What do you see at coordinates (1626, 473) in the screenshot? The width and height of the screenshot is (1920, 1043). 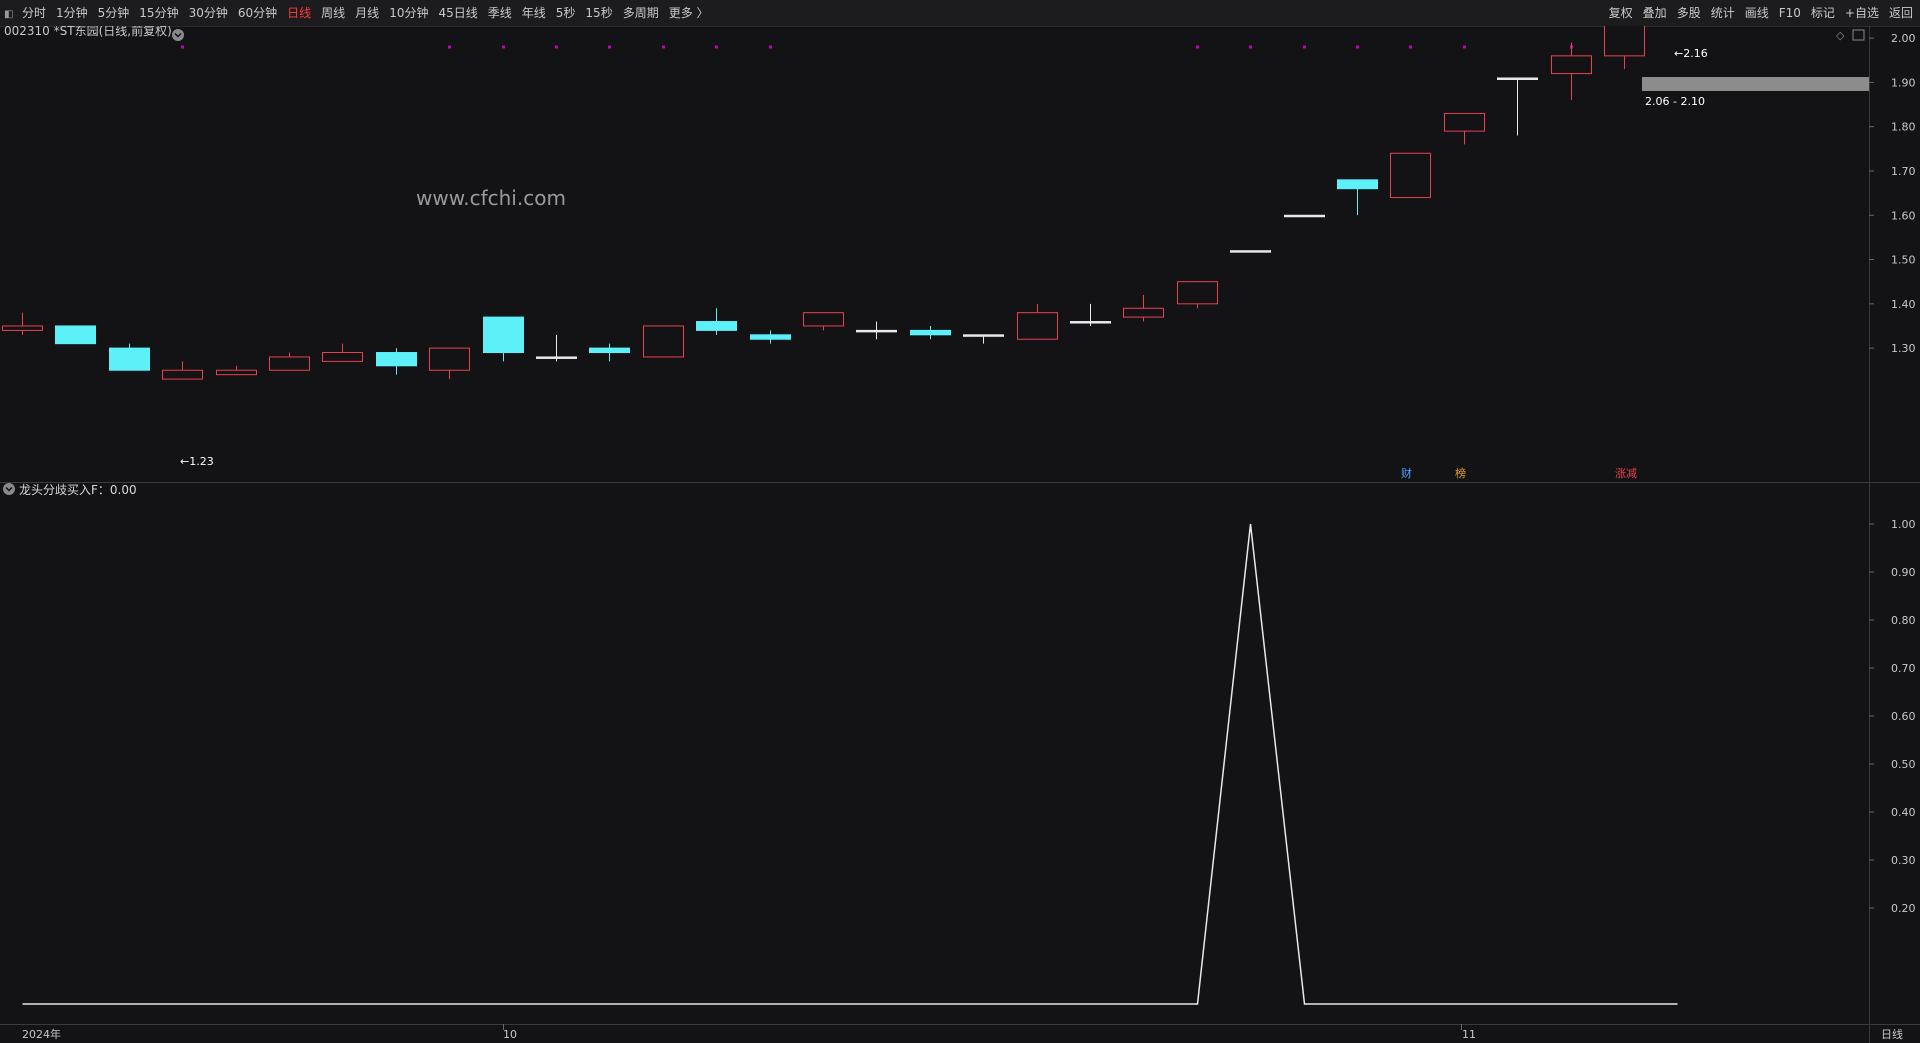 I see `event-badge-reduce: 涨减` at bounding box center [1626, 473].